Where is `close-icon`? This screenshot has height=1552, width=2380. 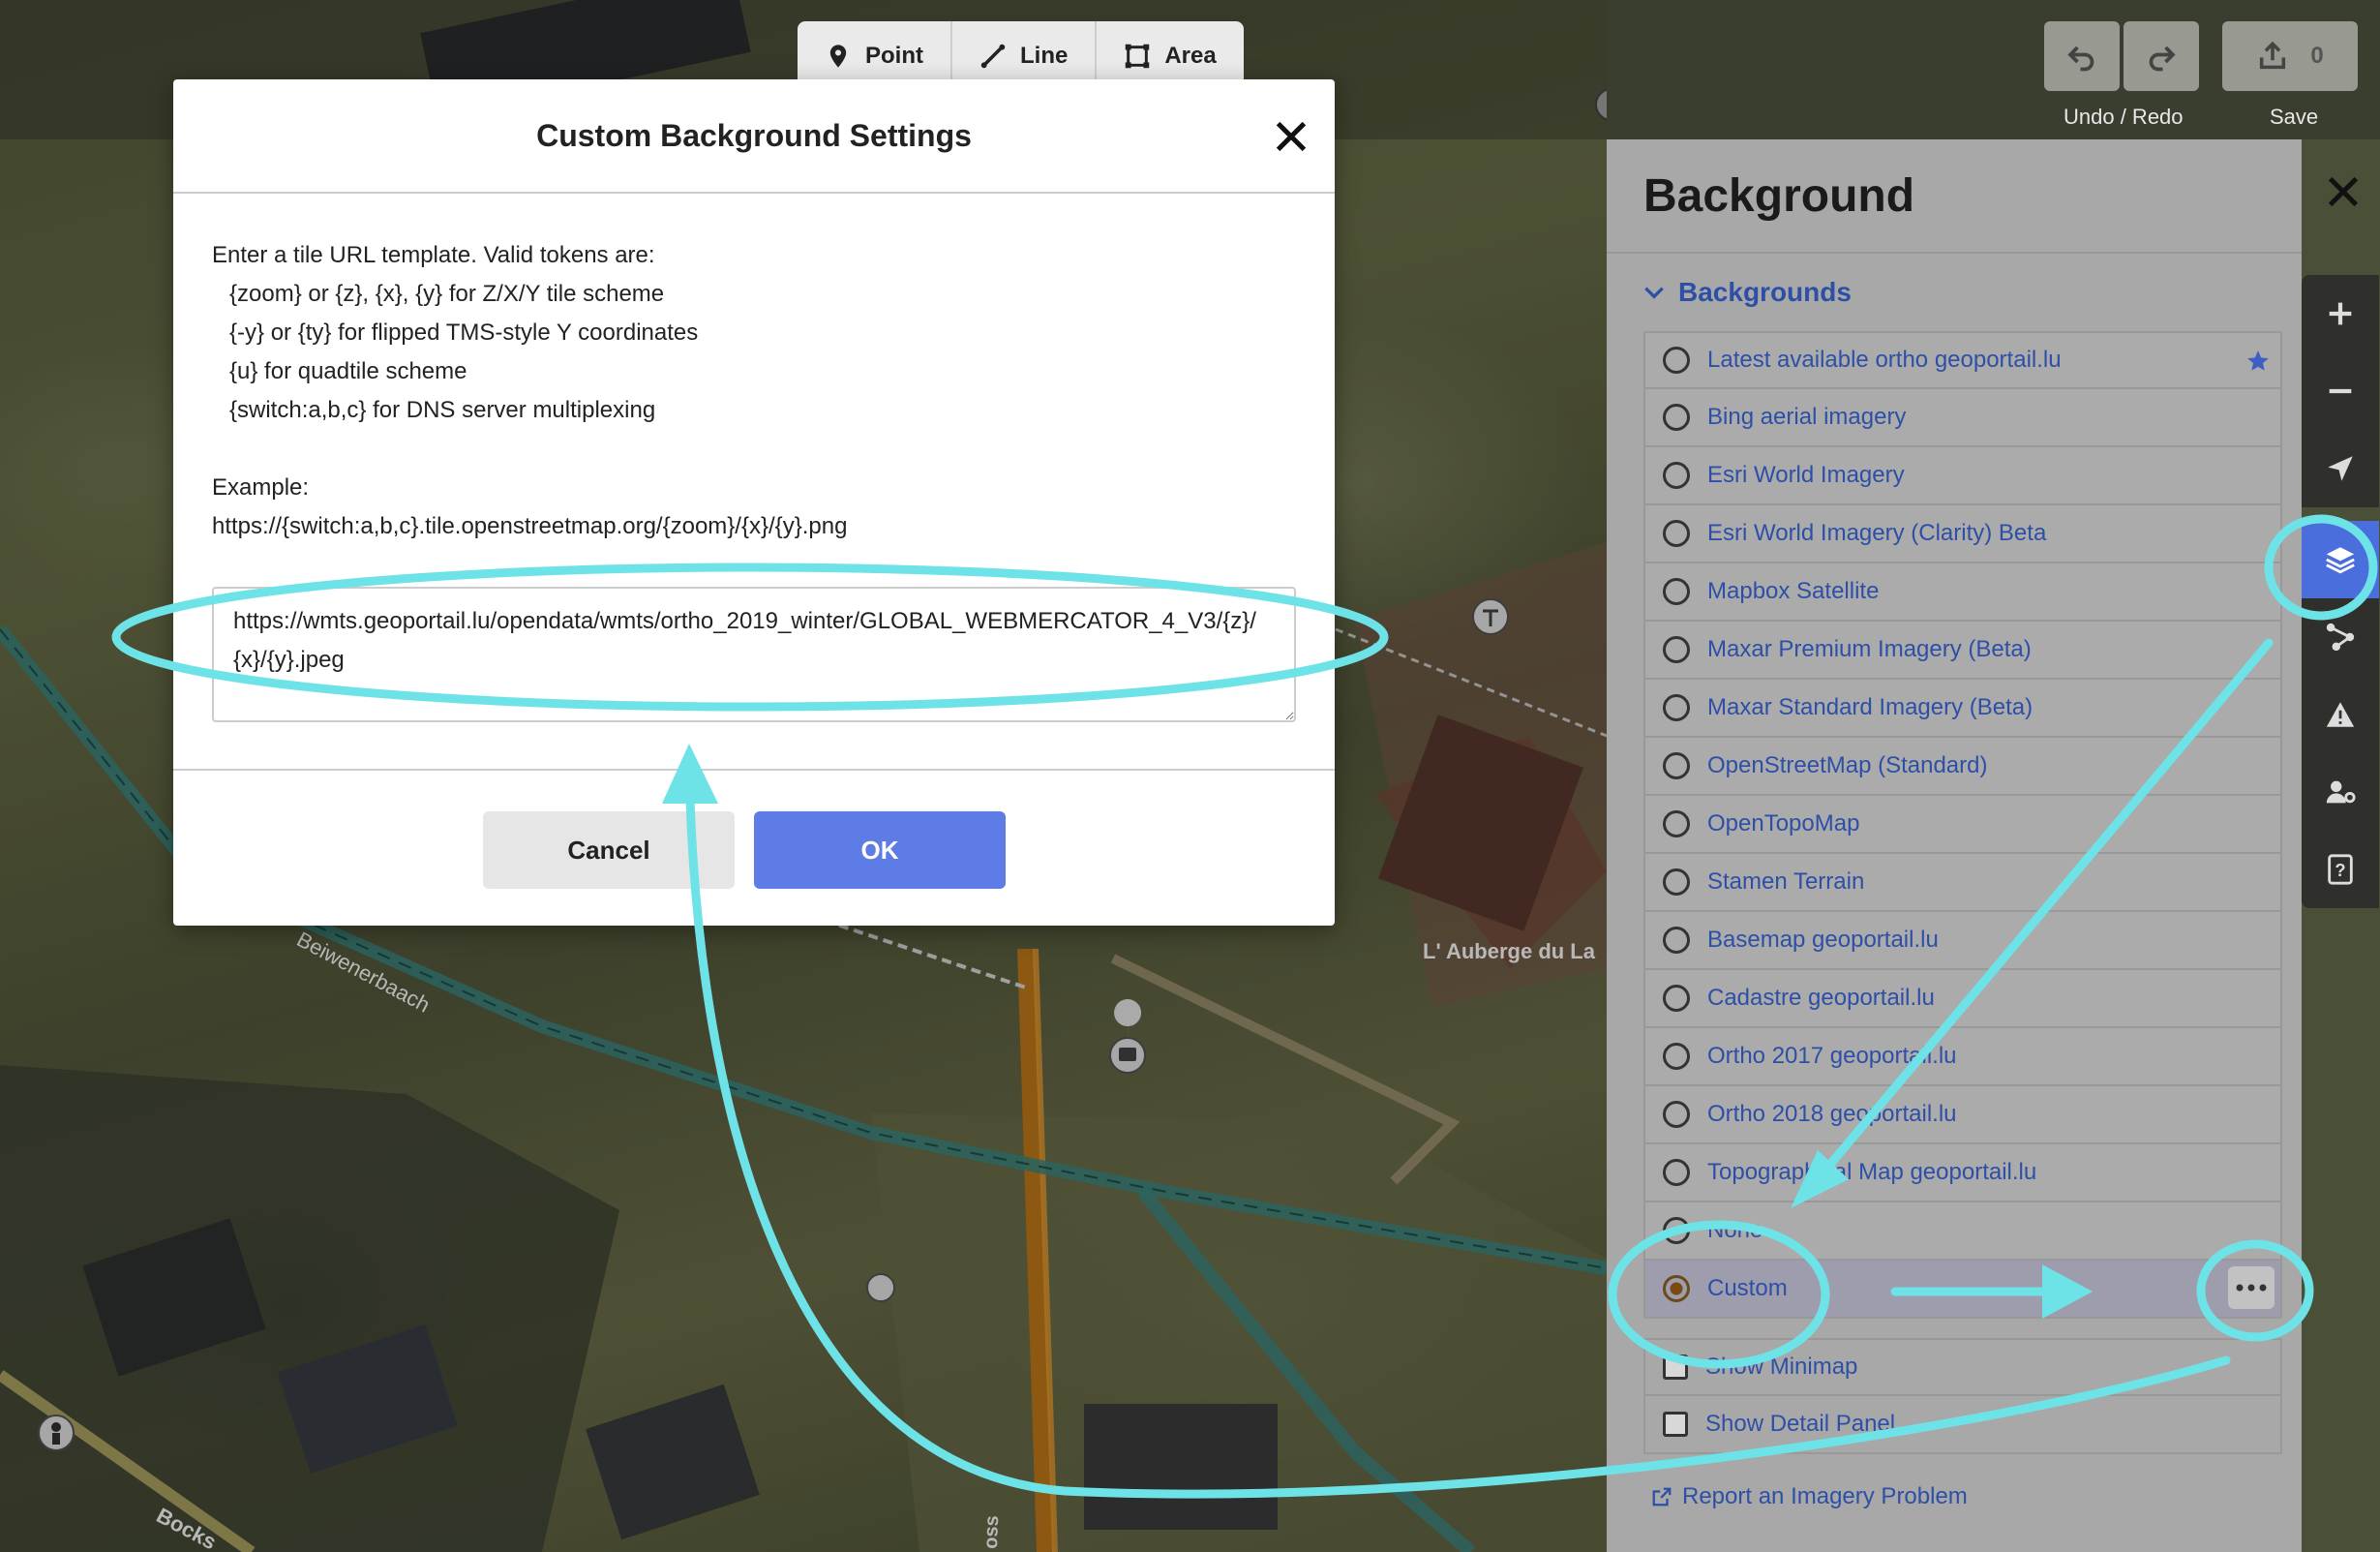 close-icon is located at coordinates (2344, 191).